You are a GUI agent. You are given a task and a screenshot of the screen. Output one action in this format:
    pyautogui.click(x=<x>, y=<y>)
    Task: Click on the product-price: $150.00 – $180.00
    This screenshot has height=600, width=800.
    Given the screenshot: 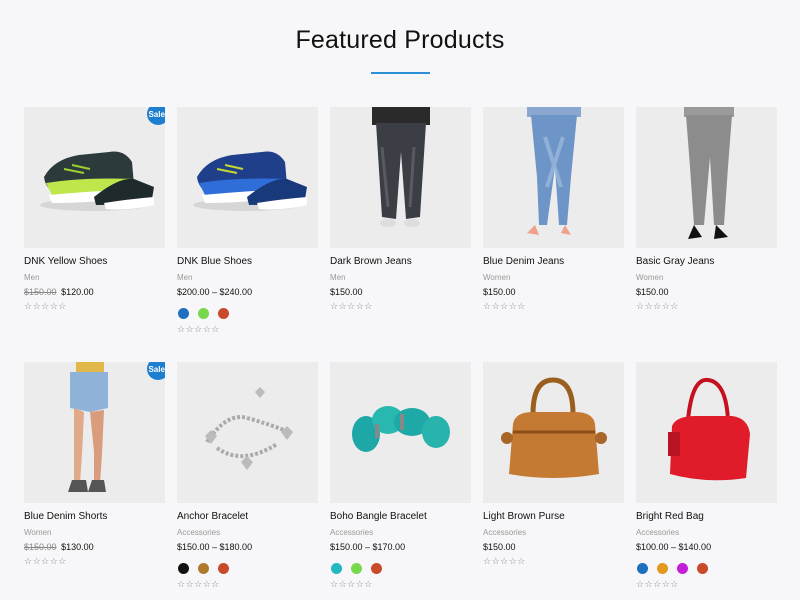 What is the action you would take?
    pyautogui.click(x=215, y=547)
    